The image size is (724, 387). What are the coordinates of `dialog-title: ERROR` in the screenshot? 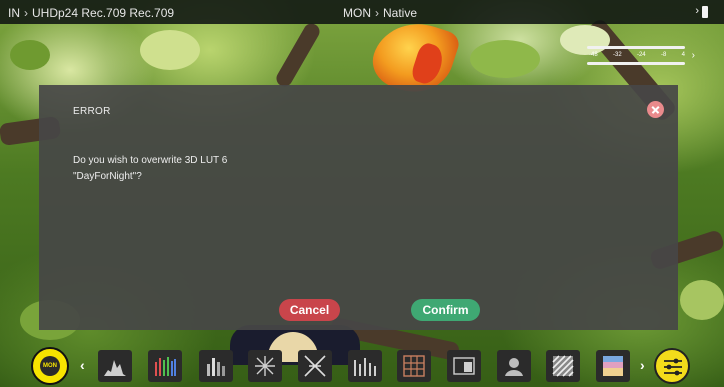 It's located at (92, 111).